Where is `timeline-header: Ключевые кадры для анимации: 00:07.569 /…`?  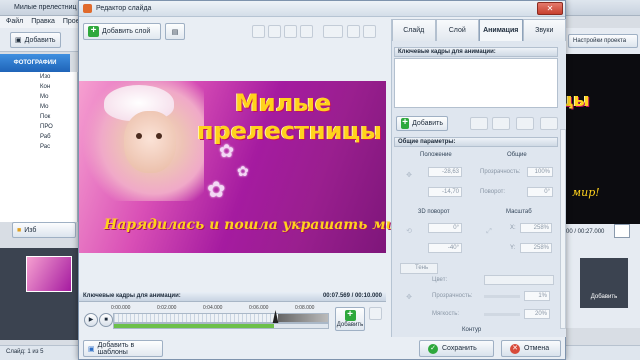 timeline-header: Ключевые кадры для анимации: 00:07.569 /… is located at coordinates (232, 297).